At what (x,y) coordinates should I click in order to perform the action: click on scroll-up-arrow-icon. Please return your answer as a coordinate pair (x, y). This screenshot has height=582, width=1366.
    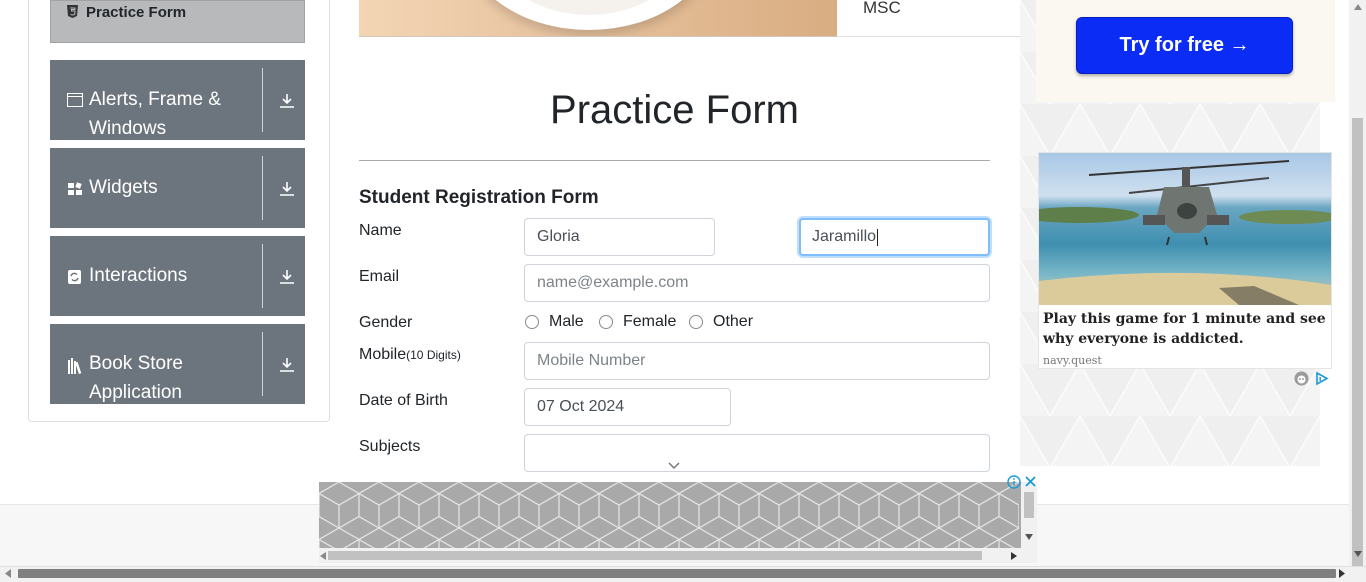
    Looking at the image, I should click on (1358, 7).